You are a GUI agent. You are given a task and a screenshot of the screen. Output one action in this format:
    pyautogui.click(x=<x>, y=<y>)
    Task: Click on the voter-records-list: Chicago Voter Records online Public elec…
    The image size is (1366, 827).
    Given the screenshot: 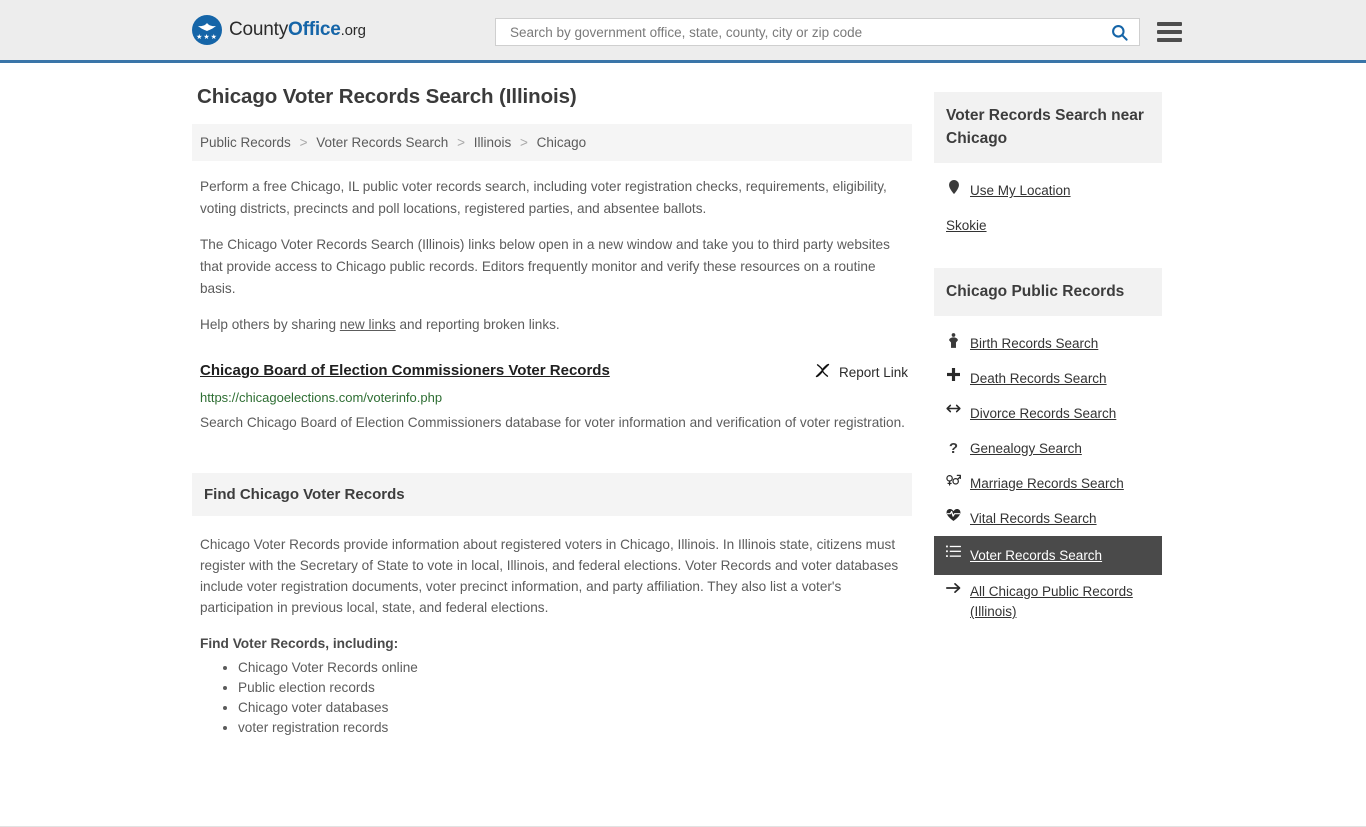 What is the action you would take?
    pyautogui.click(x=554, y=698)
    